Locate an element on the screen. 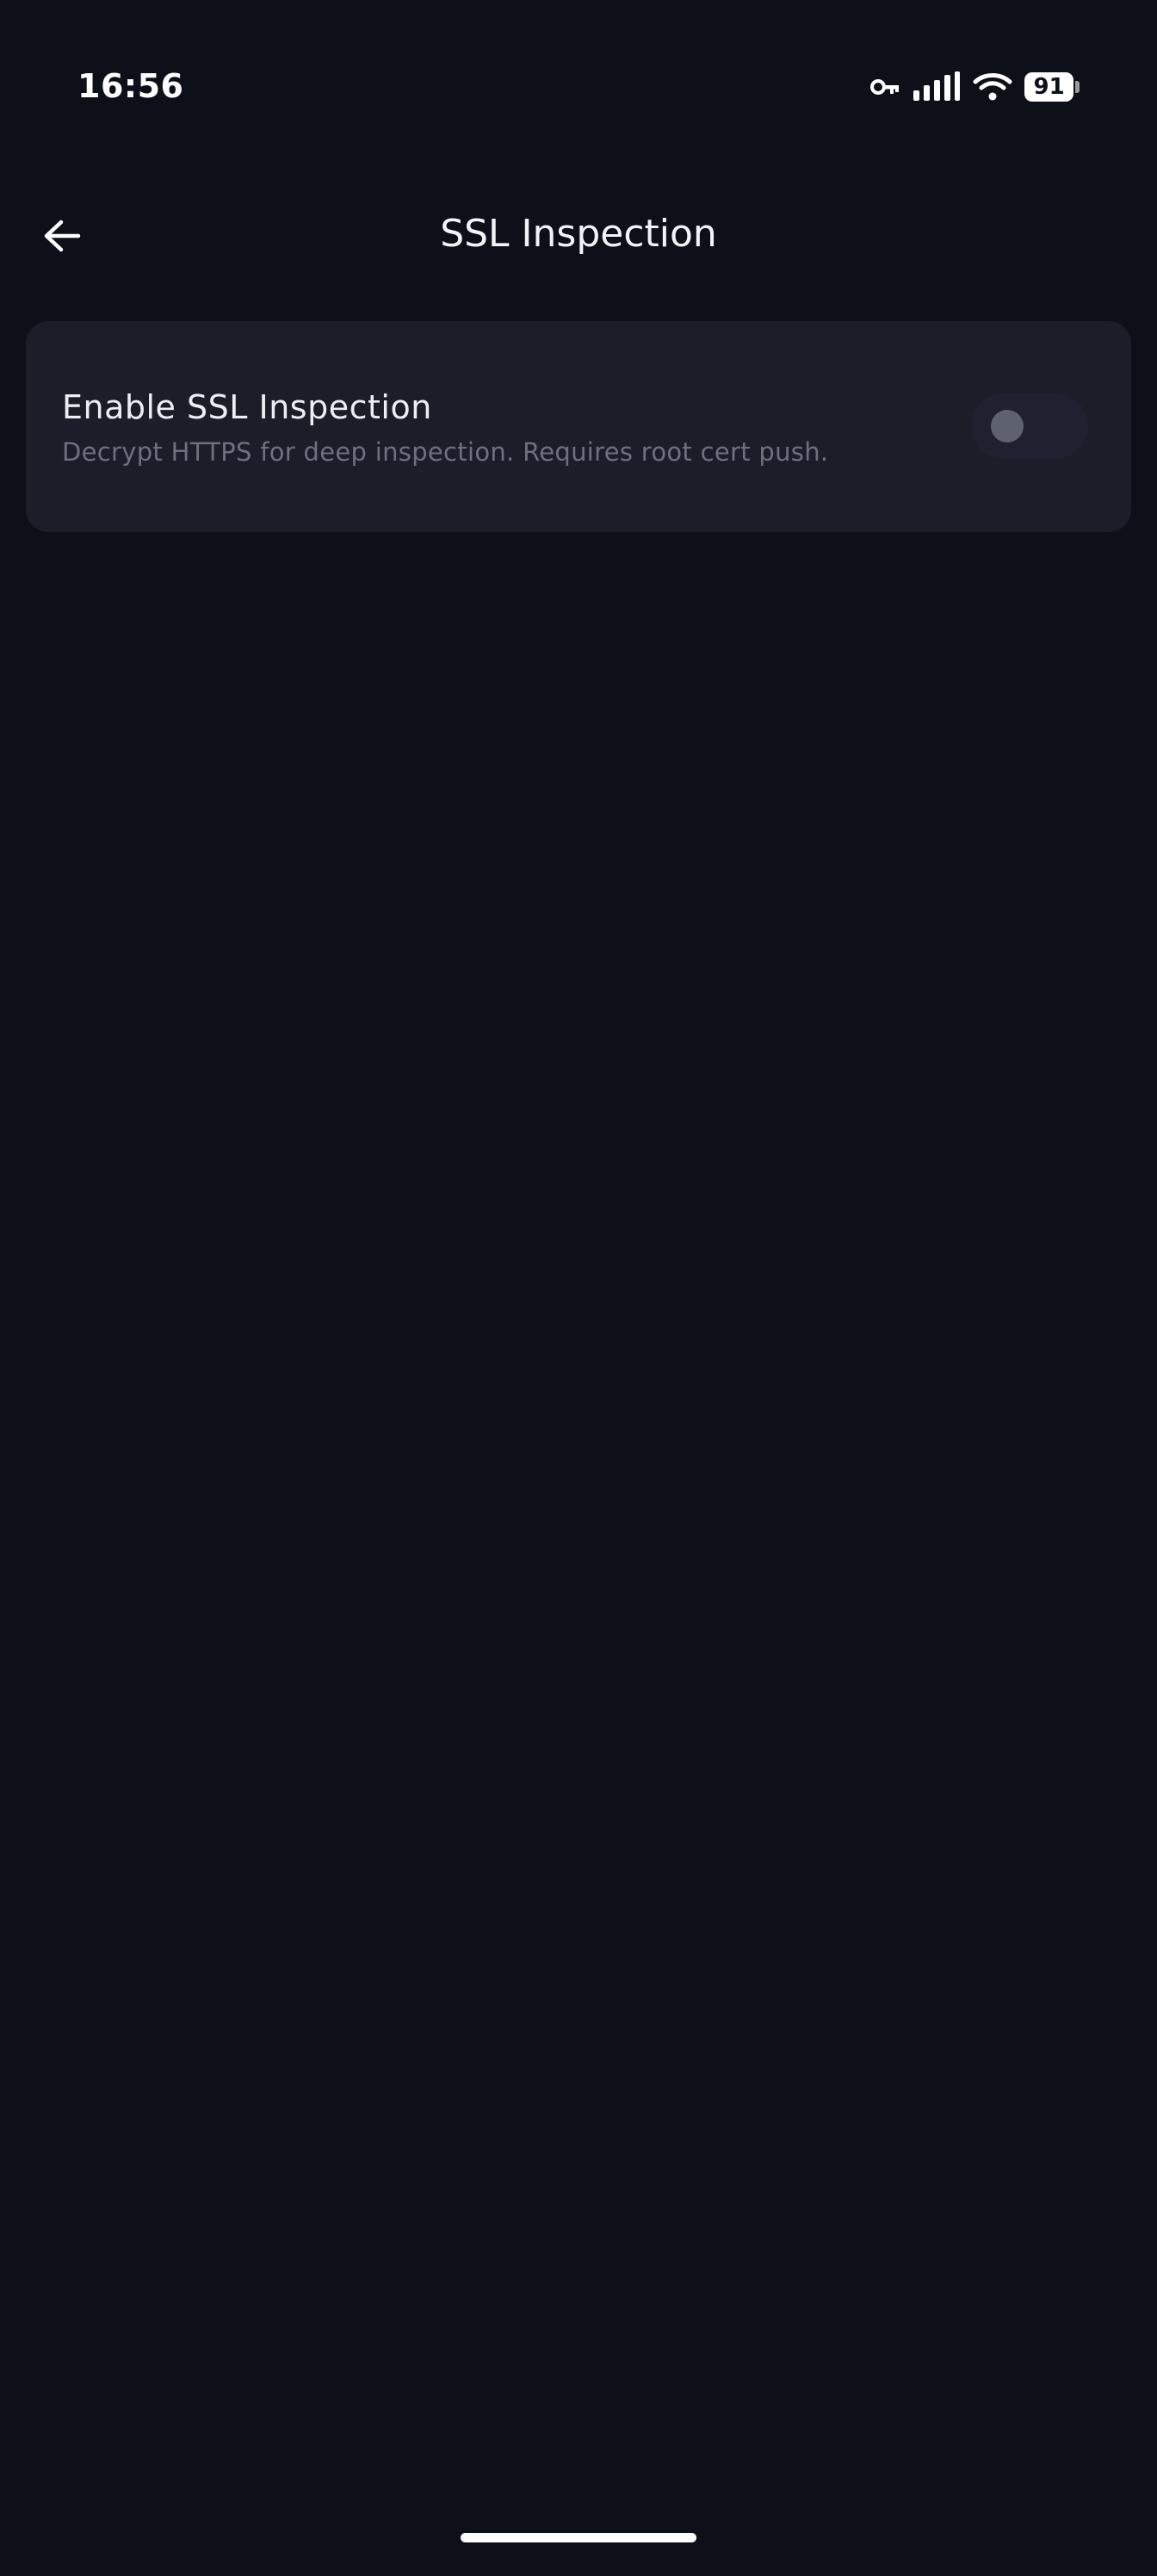  wifi-icon is located at coordinates (992, 87).